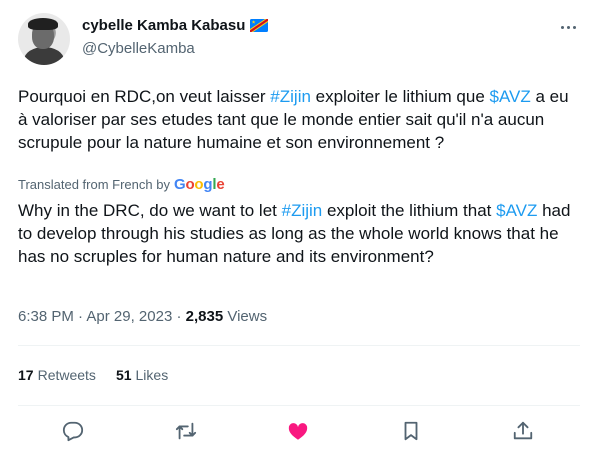 This screenshot has height=456, width=598. I want to click on tweet-time: 6:38 PM, so click(46, 316).